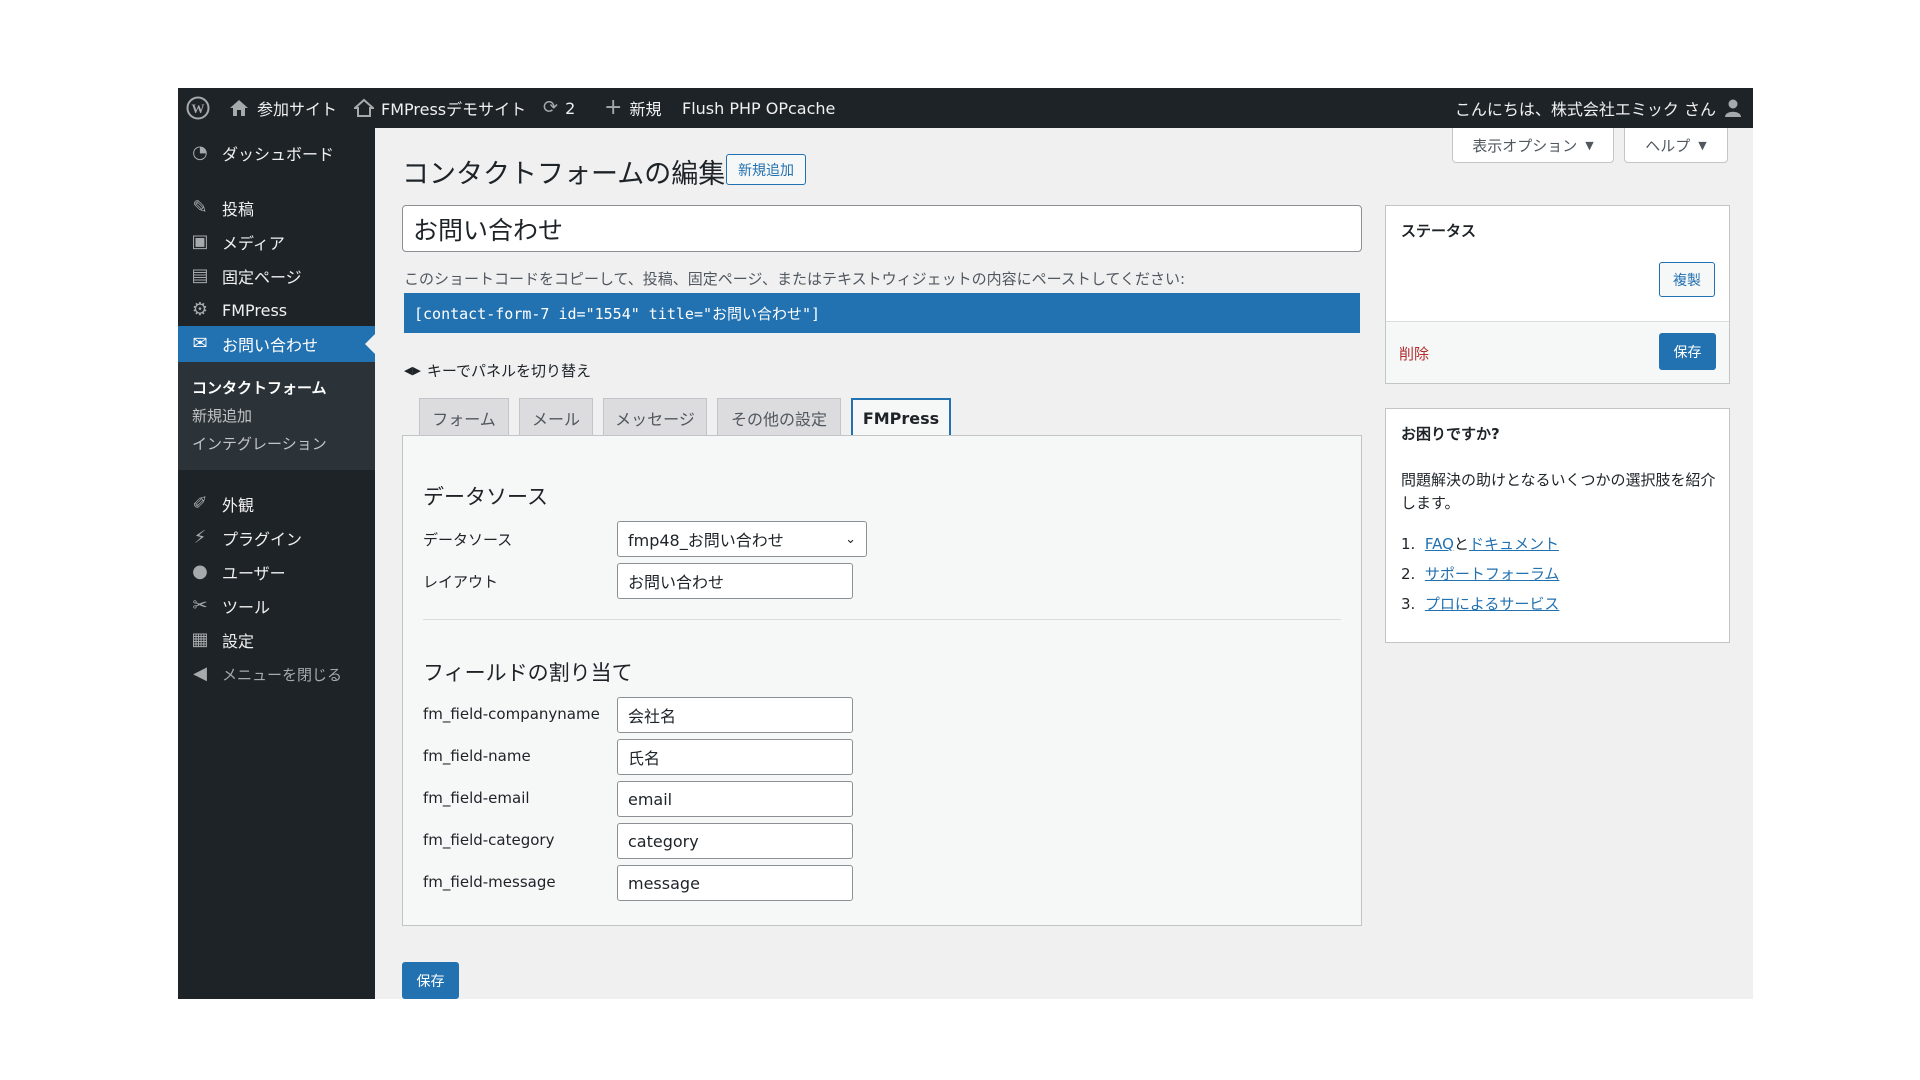 The image size is (1920, 1080). I want to click on tab-fmpress: FMPress, so click(901, 417).